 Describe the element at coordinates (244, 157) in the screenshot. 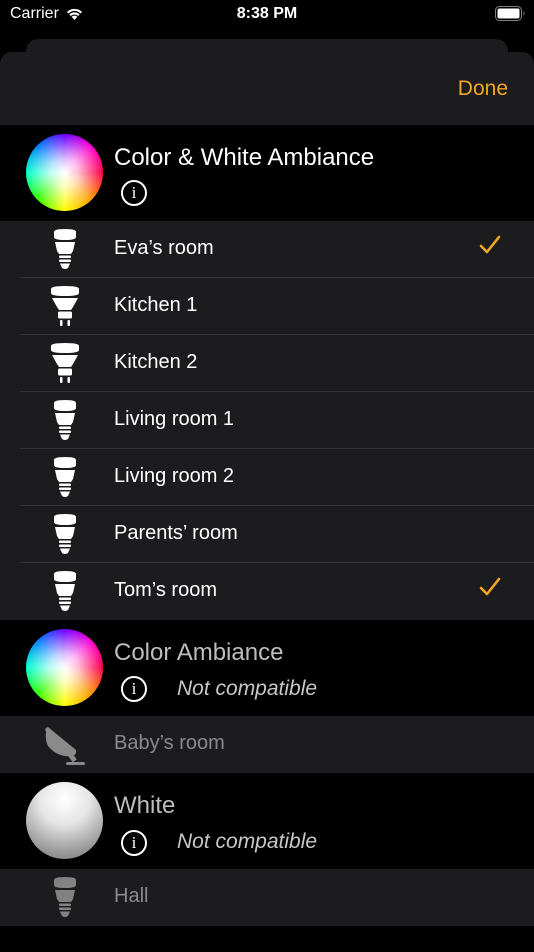

I see `section-title: Color & White Ambiance` at that location.